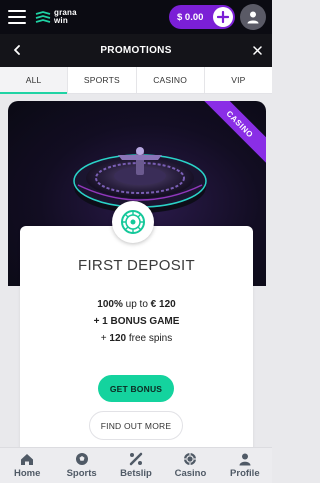 The height and width of the screenshot is (483, 320). I want to click on promo-title: FIRST DEPOSIT, so click(136, 265).